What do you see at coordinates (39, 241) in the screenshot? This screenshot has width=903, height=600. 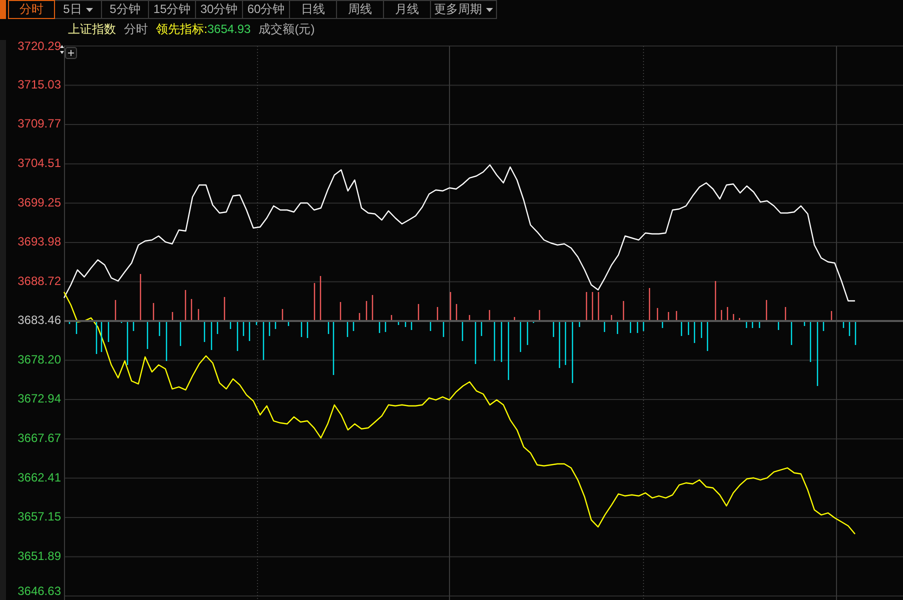 I see `axis-label: 3693.98` at bounding box center [39, 241].